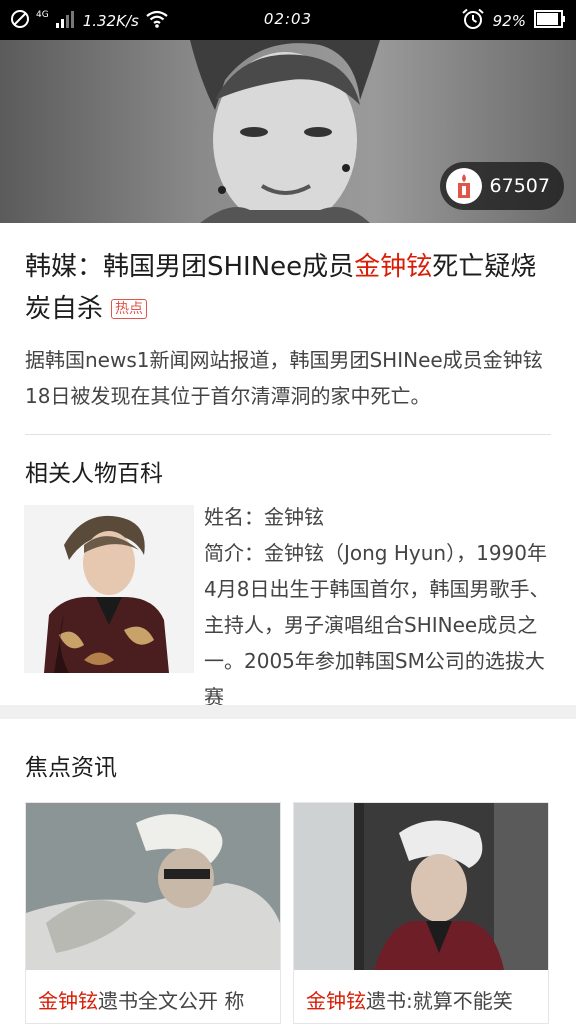 The height and width of the screenshot is (1024, 576). I want to click on news-card-title: 金钟铉遗书:就算不能笑, so click(409, 999).